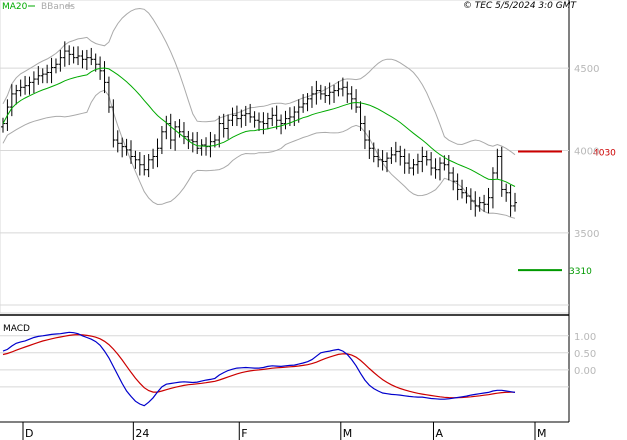 This screenshot has height=440, width=627. Describe the element at coordinates (142, 433) in the screenshot. I see `x-tick-label: 24` at that location.